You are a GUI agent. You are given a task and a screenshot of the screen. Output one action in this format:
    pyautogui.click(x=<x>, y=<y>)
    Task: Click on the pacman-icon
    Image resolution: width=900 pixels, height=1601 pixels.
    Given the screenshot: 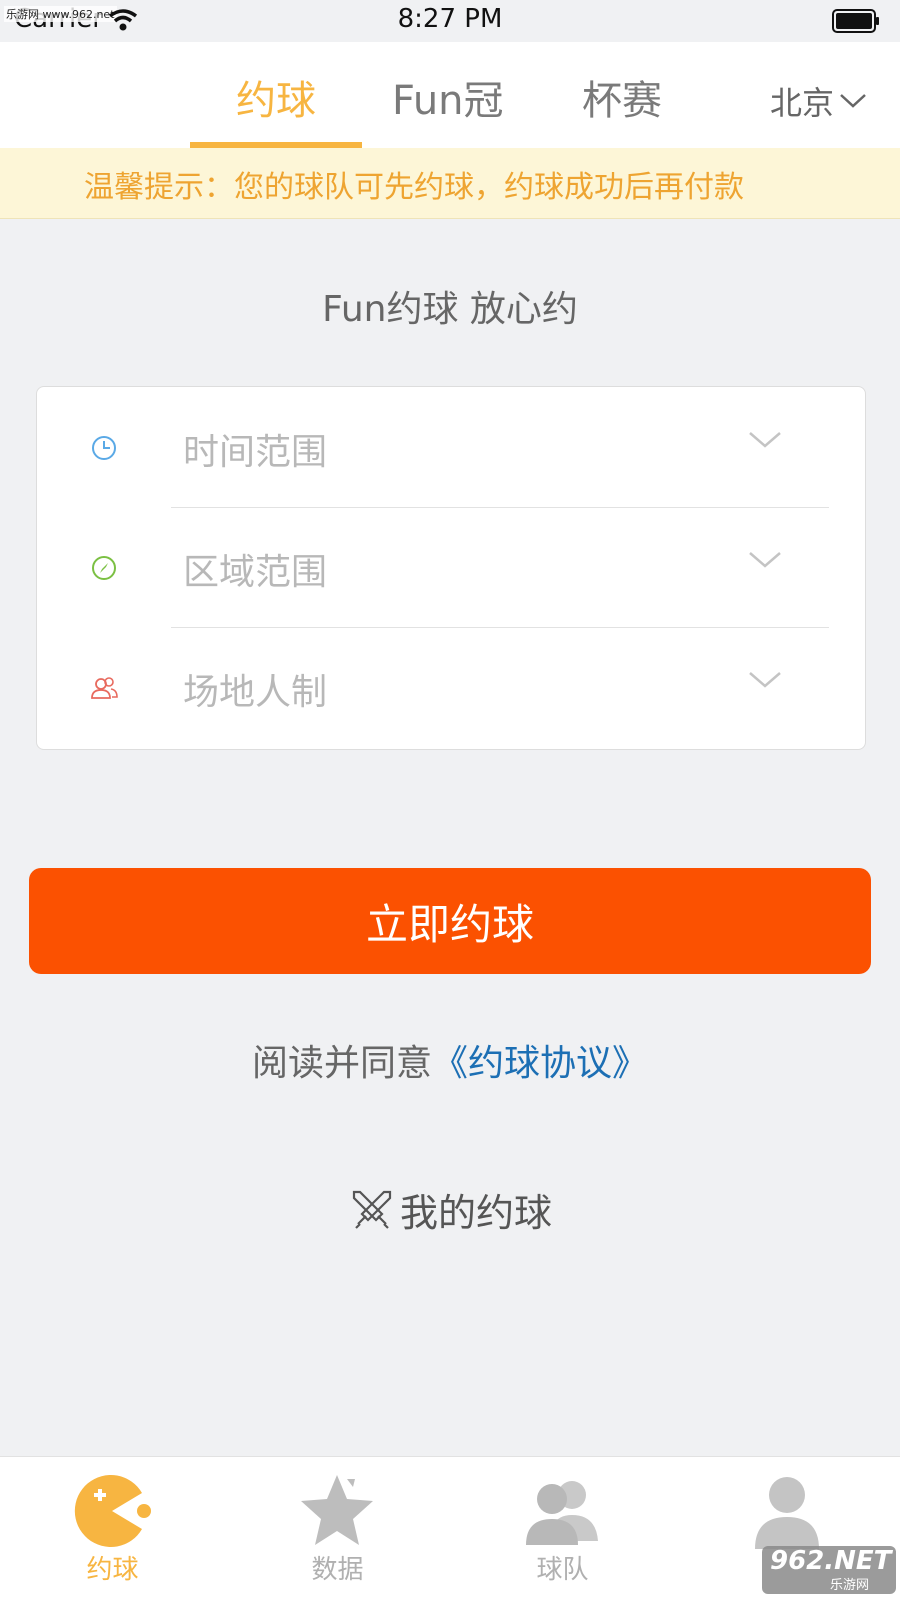 What is the action you would take?
    pyautogui.click(x=112, y=1511)
    